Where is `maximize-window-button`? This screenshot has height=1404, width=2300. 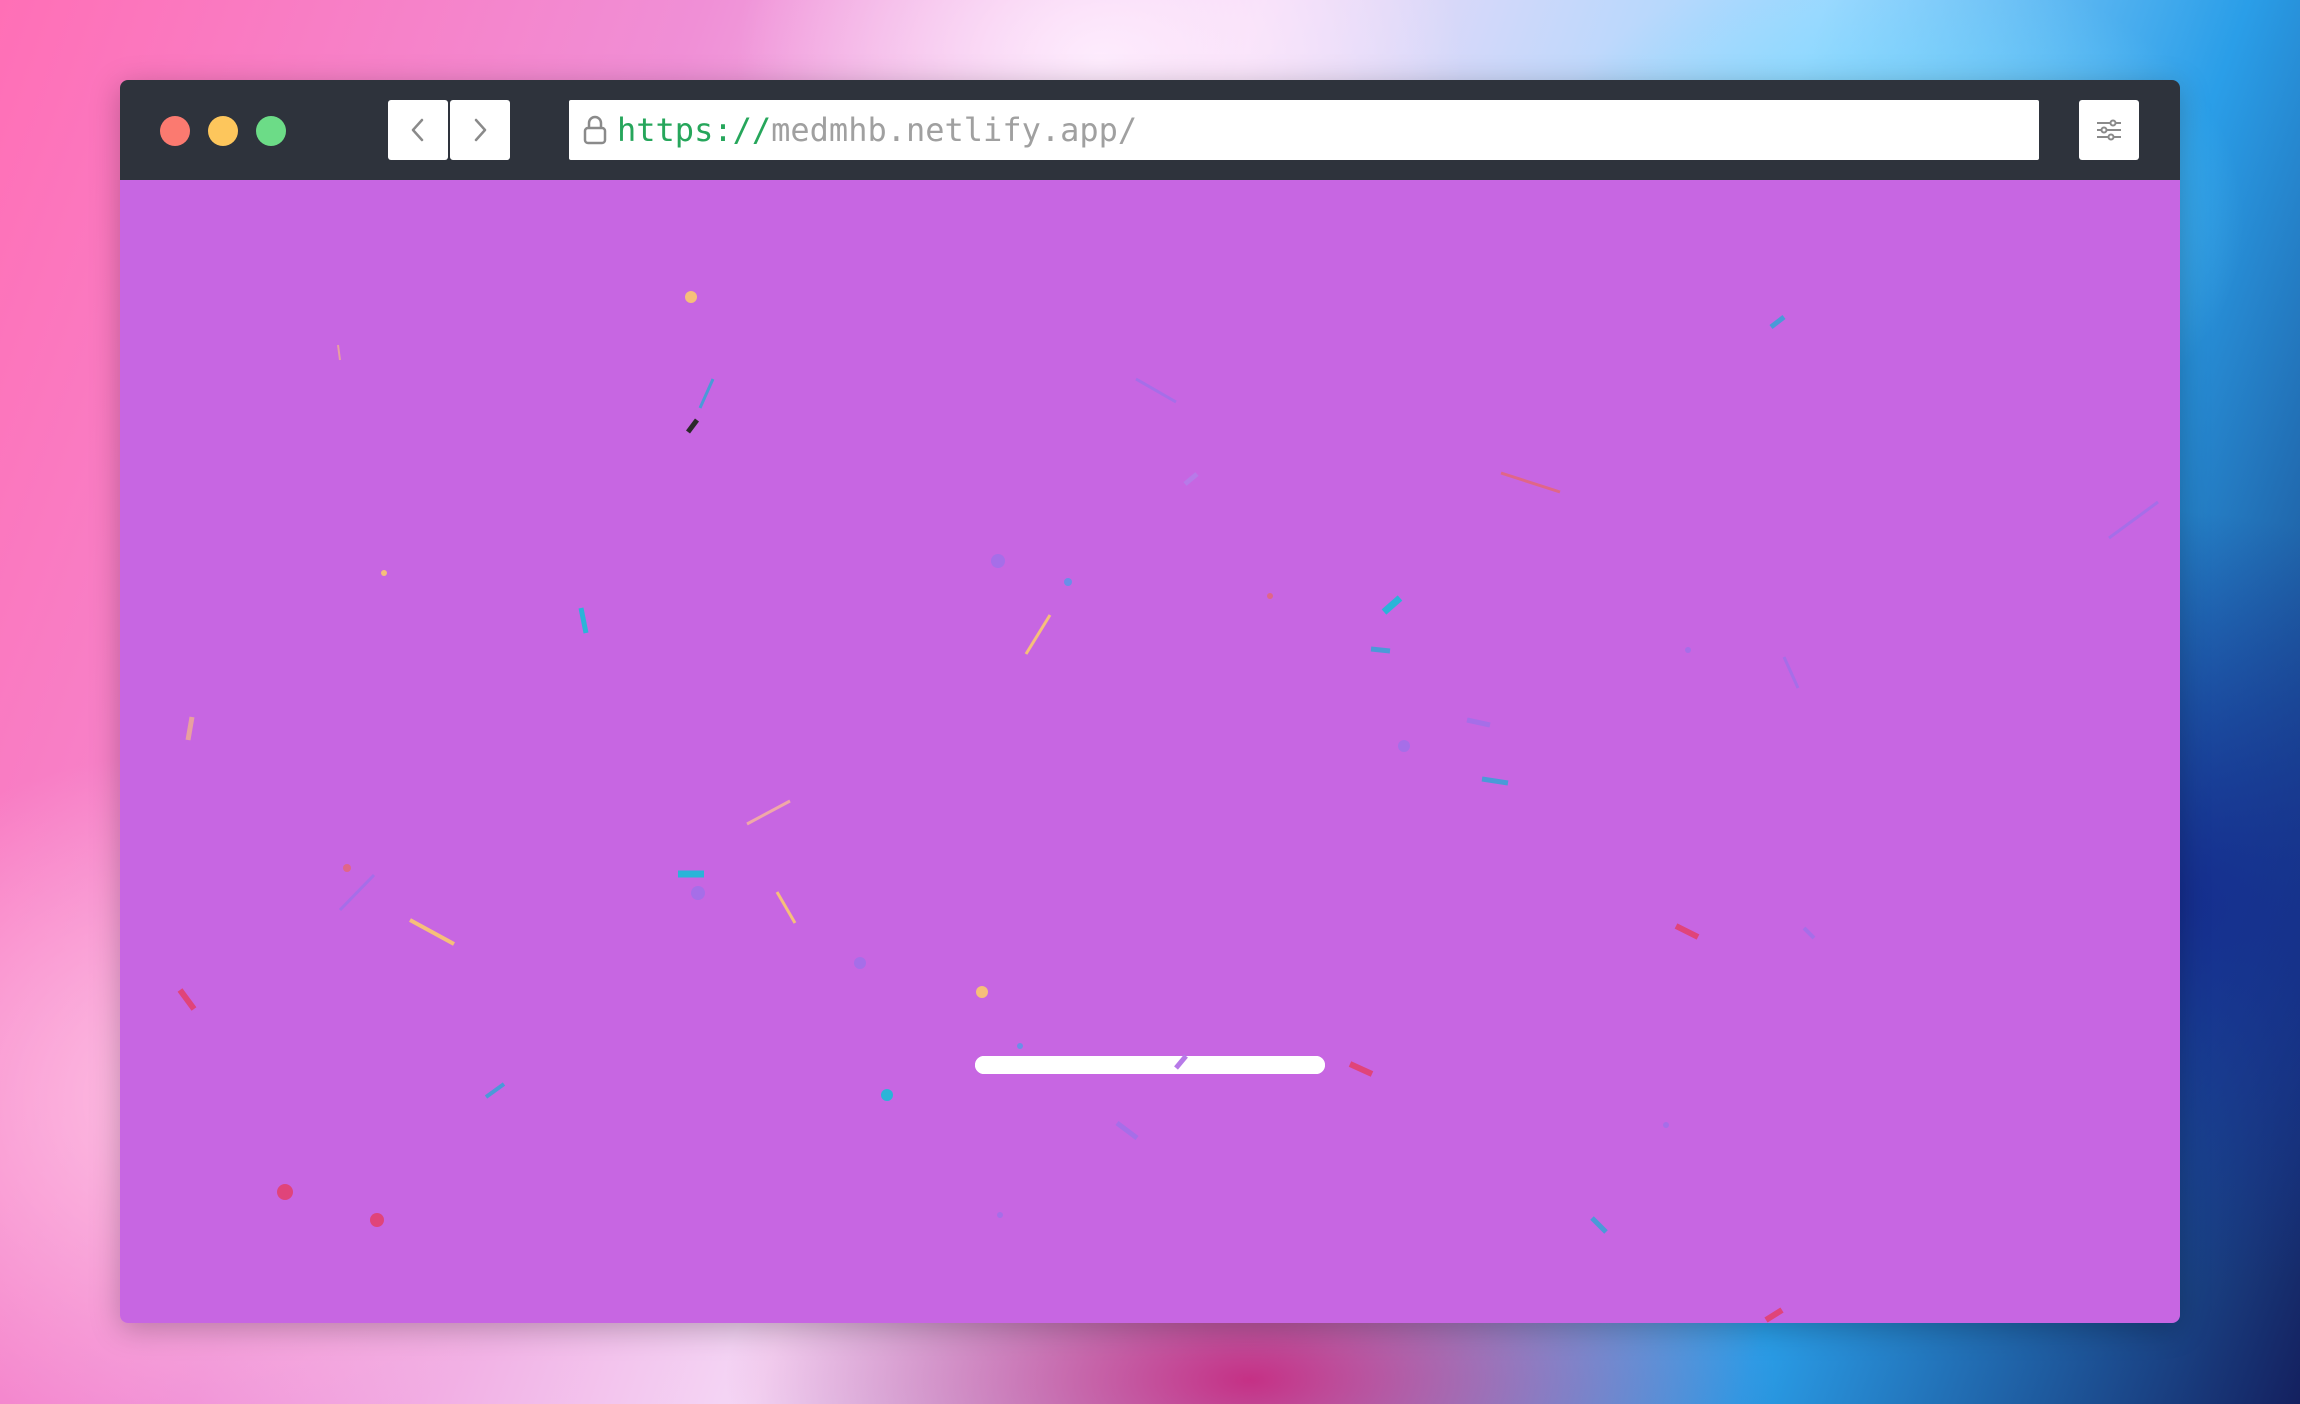
maximize-window-button is located at coordinates (271, 131).